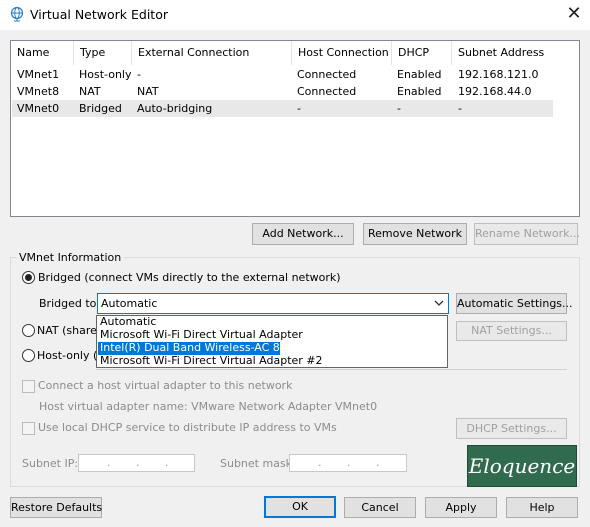 The height and width of the screenshot is (527, 590). What do you see at coordinates (574, 14) in the screenshot?
I see `close-icon: ✕` at bounding box center [574, 14].